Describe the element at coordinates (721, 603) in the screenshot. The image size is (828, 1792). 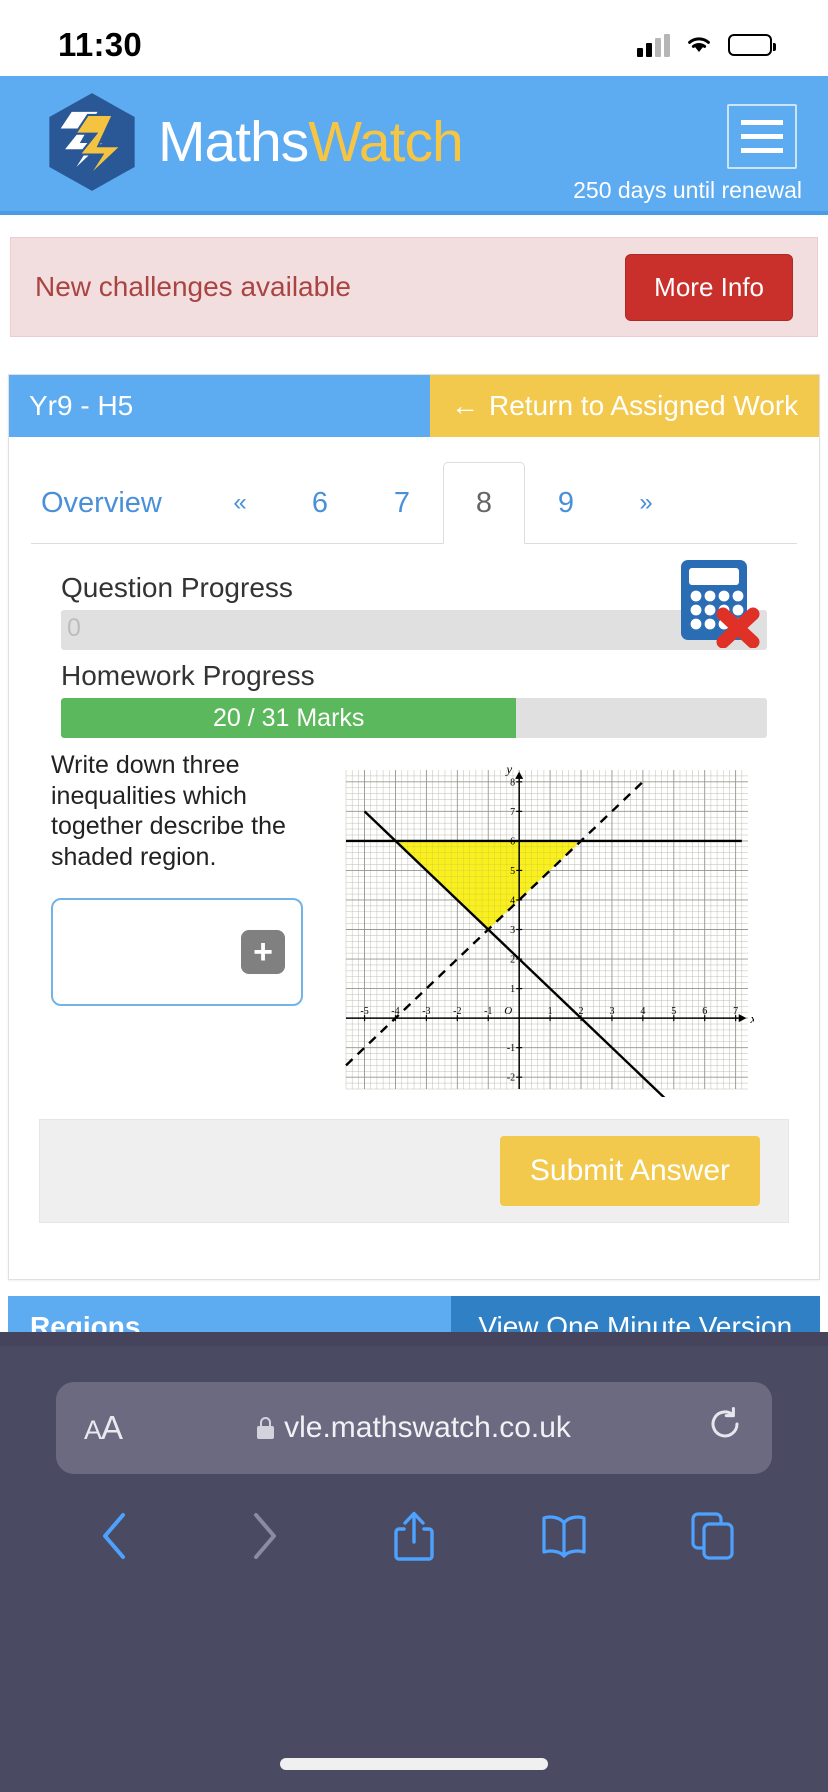
I see `calculator-not-allowed-icon` at that location.